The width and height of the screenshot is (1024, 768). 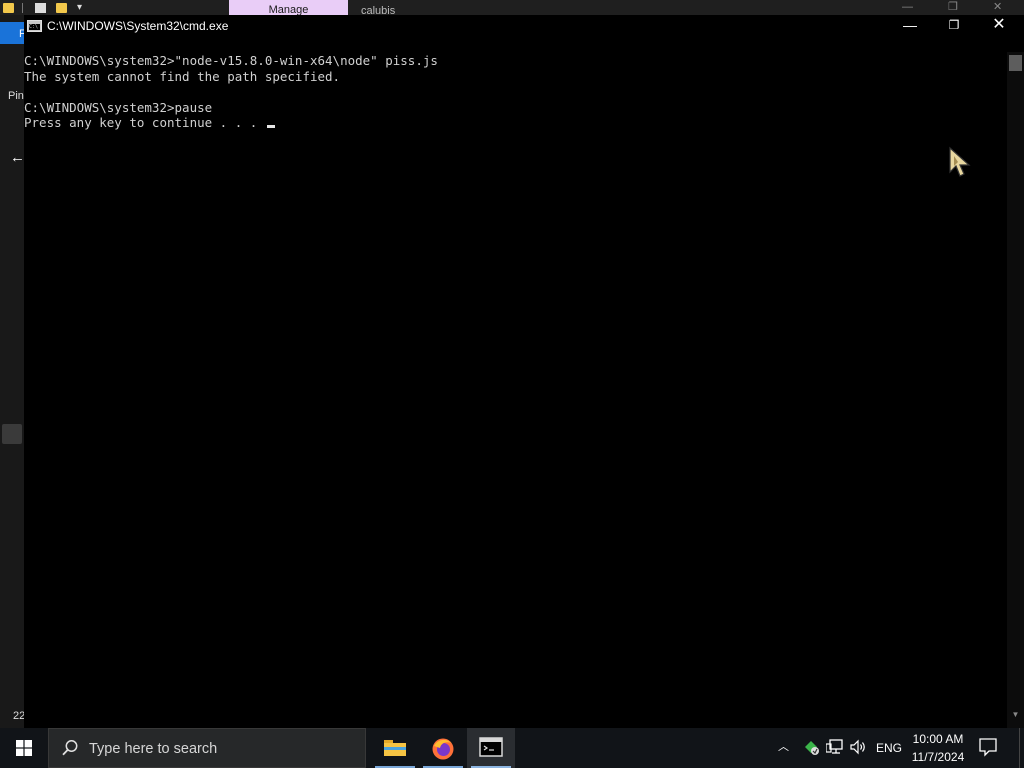 What do you see at coordinates (938, 757) in the screenshot?
I see `clock-date: 11/7/2024` at bounding box center [938, 757].